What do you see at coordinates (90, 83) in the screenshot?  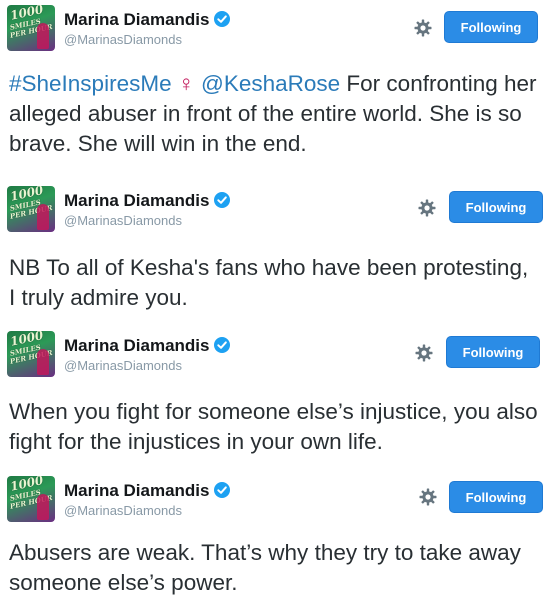 I see `hashtag-link: #SheInspiresMe` at bounding box center [90, 83].